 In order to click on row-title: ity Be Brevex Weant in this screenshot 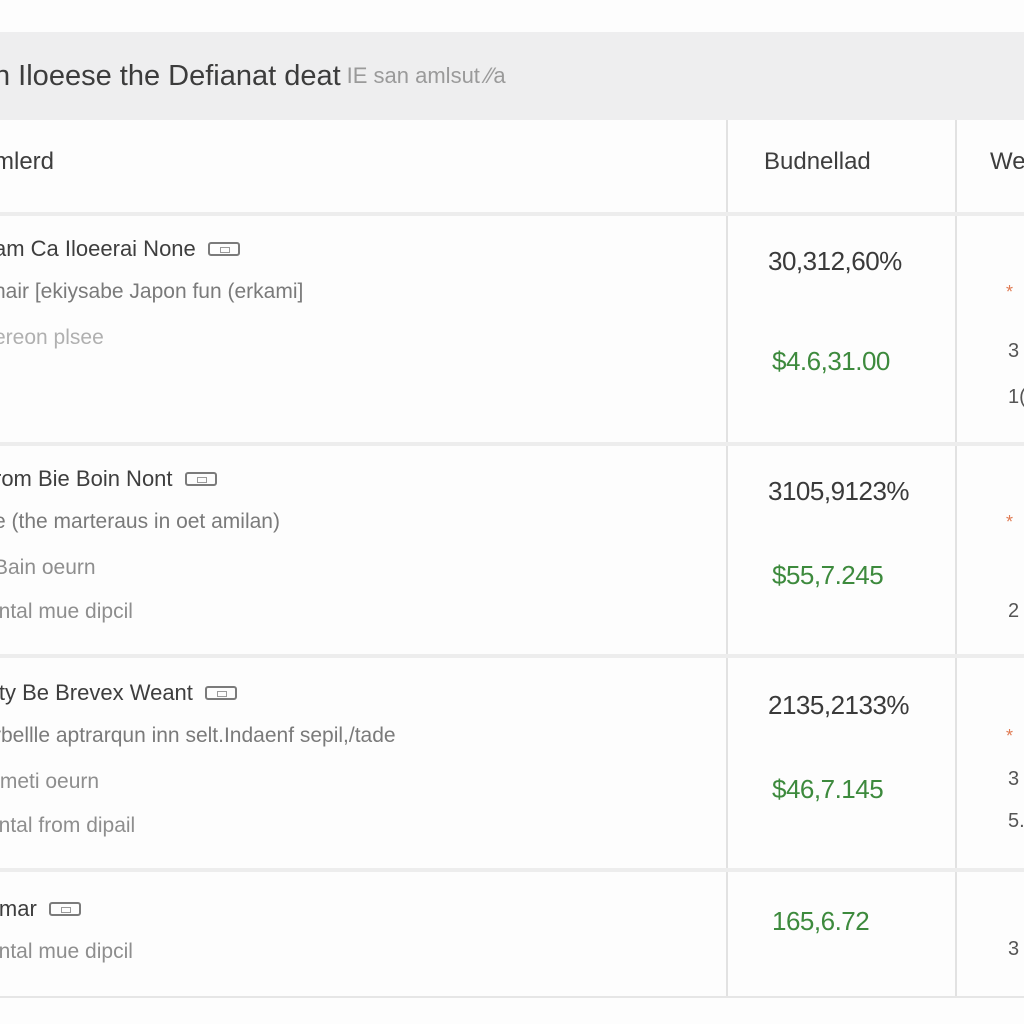, I will do `click(118, 693)`.